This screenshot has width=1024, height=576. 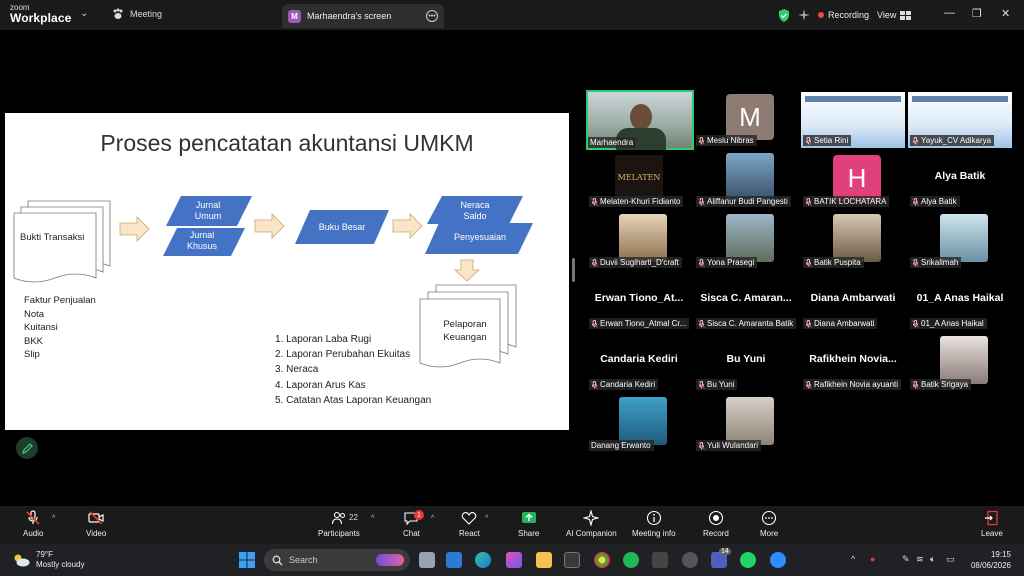 I want to click on participant-tile: Batik Puspita, so click(x=853, y=242).